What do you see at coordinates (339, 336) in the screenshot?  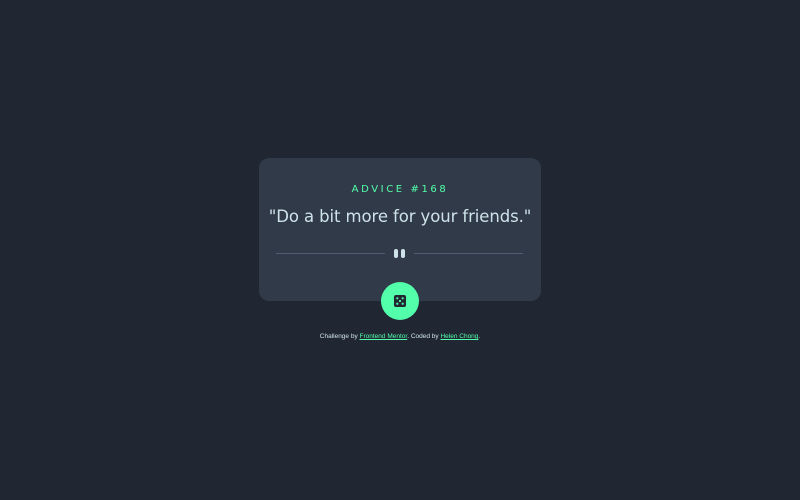 I see `attribution-prefix: Challenge by` at bounding box center [339, 336].